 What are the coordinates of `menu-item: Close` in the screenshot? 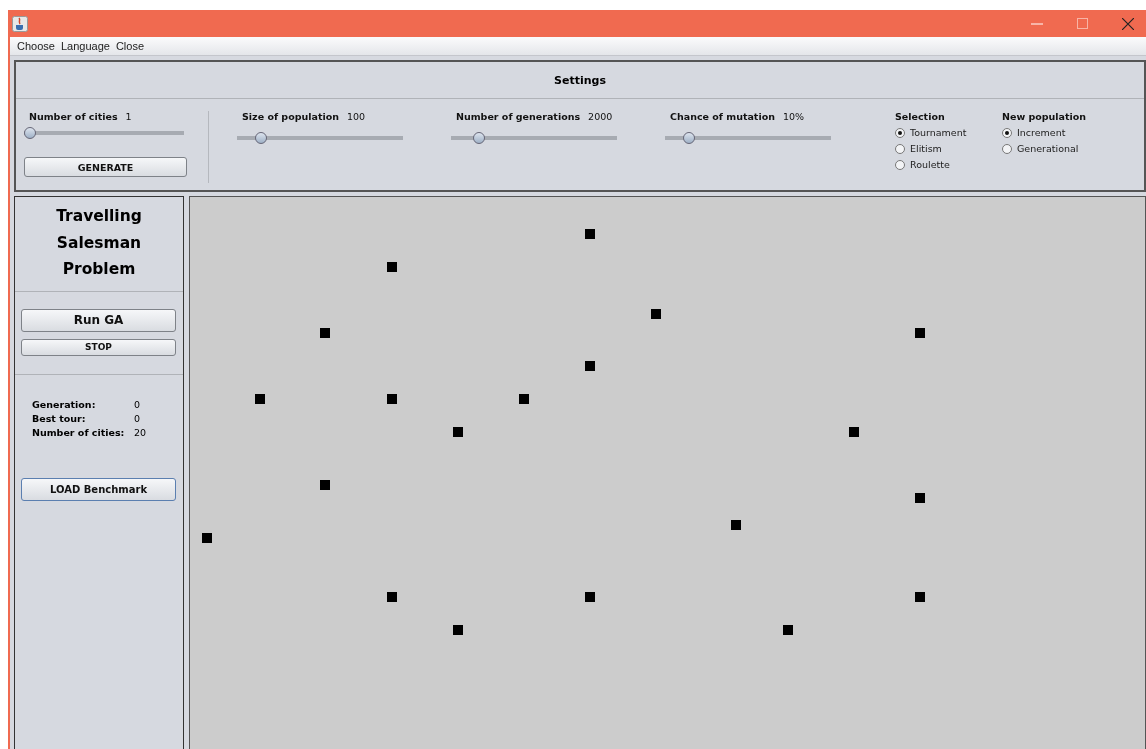 It's located at (129, 46).